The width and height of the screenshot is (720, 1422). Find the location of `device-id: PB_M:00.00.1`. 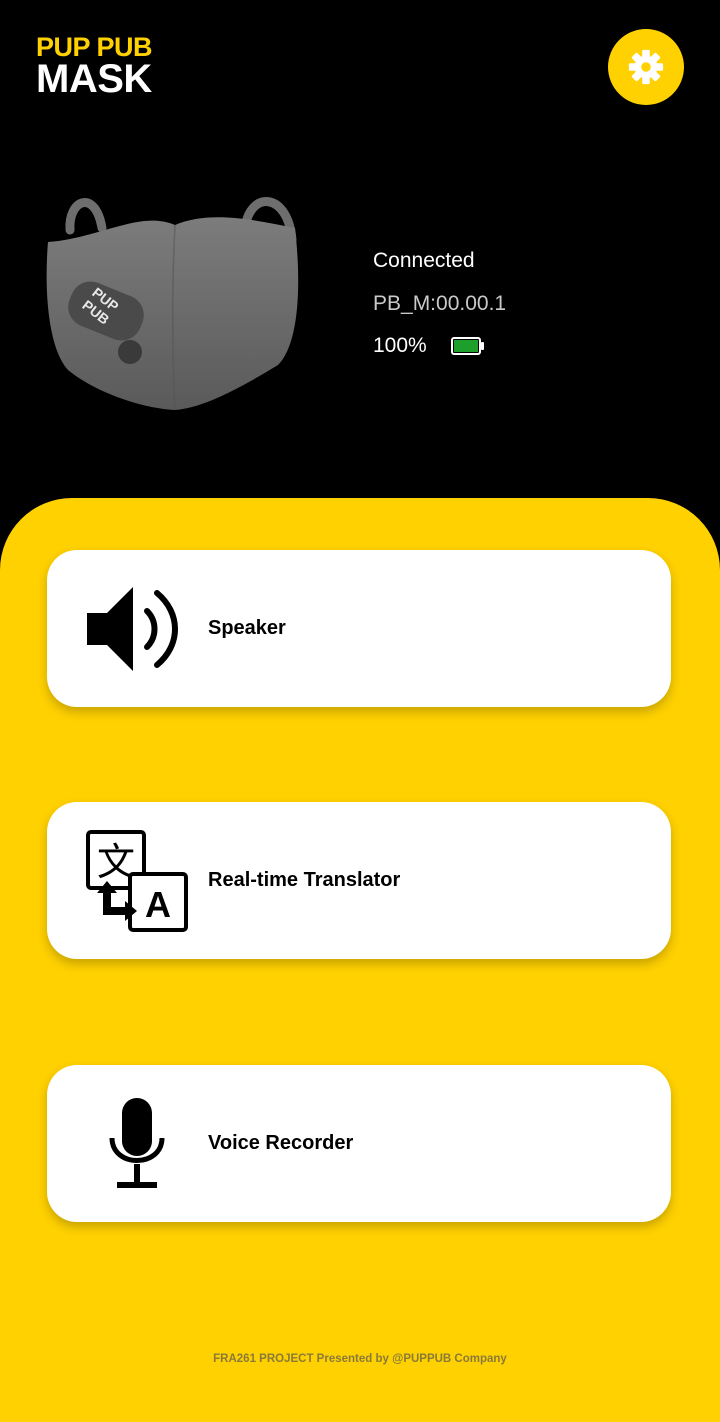

device-id: PB_M:00.00.1 is located at coordinates (440, 303).